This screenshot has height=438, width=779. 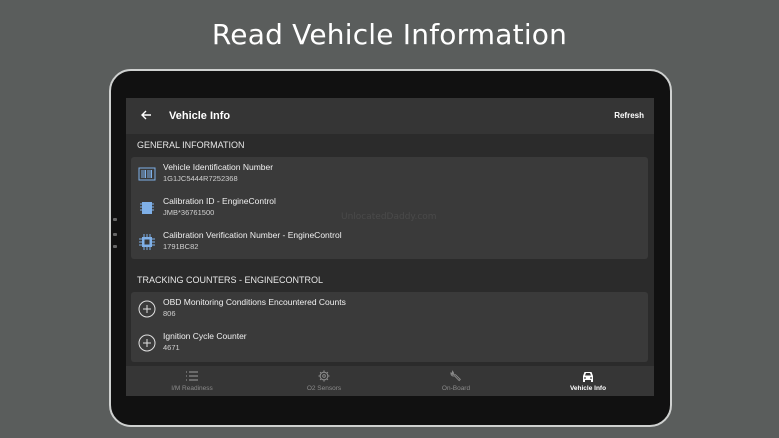 What do you see at coordinates (389, 34) in the screenshot?
I see `headline: Read Vehicle Information` at bounding box center [389, 34].